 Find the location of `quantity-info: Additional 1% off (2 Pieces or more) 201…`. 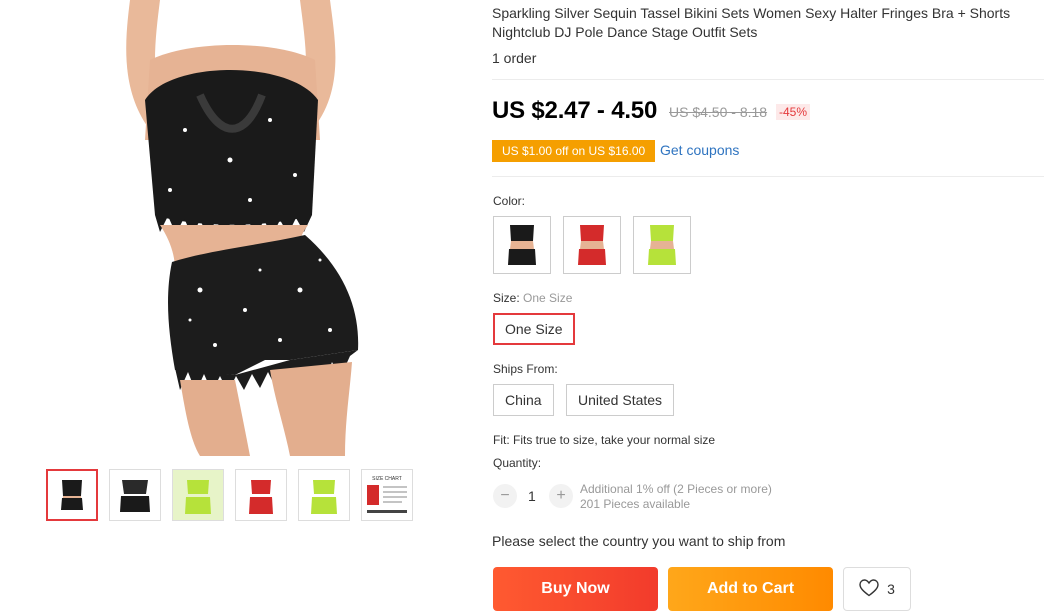

quantity-info: Additional 1% off (2 Pieces or more) 201… is located at coordinates (676, 497).